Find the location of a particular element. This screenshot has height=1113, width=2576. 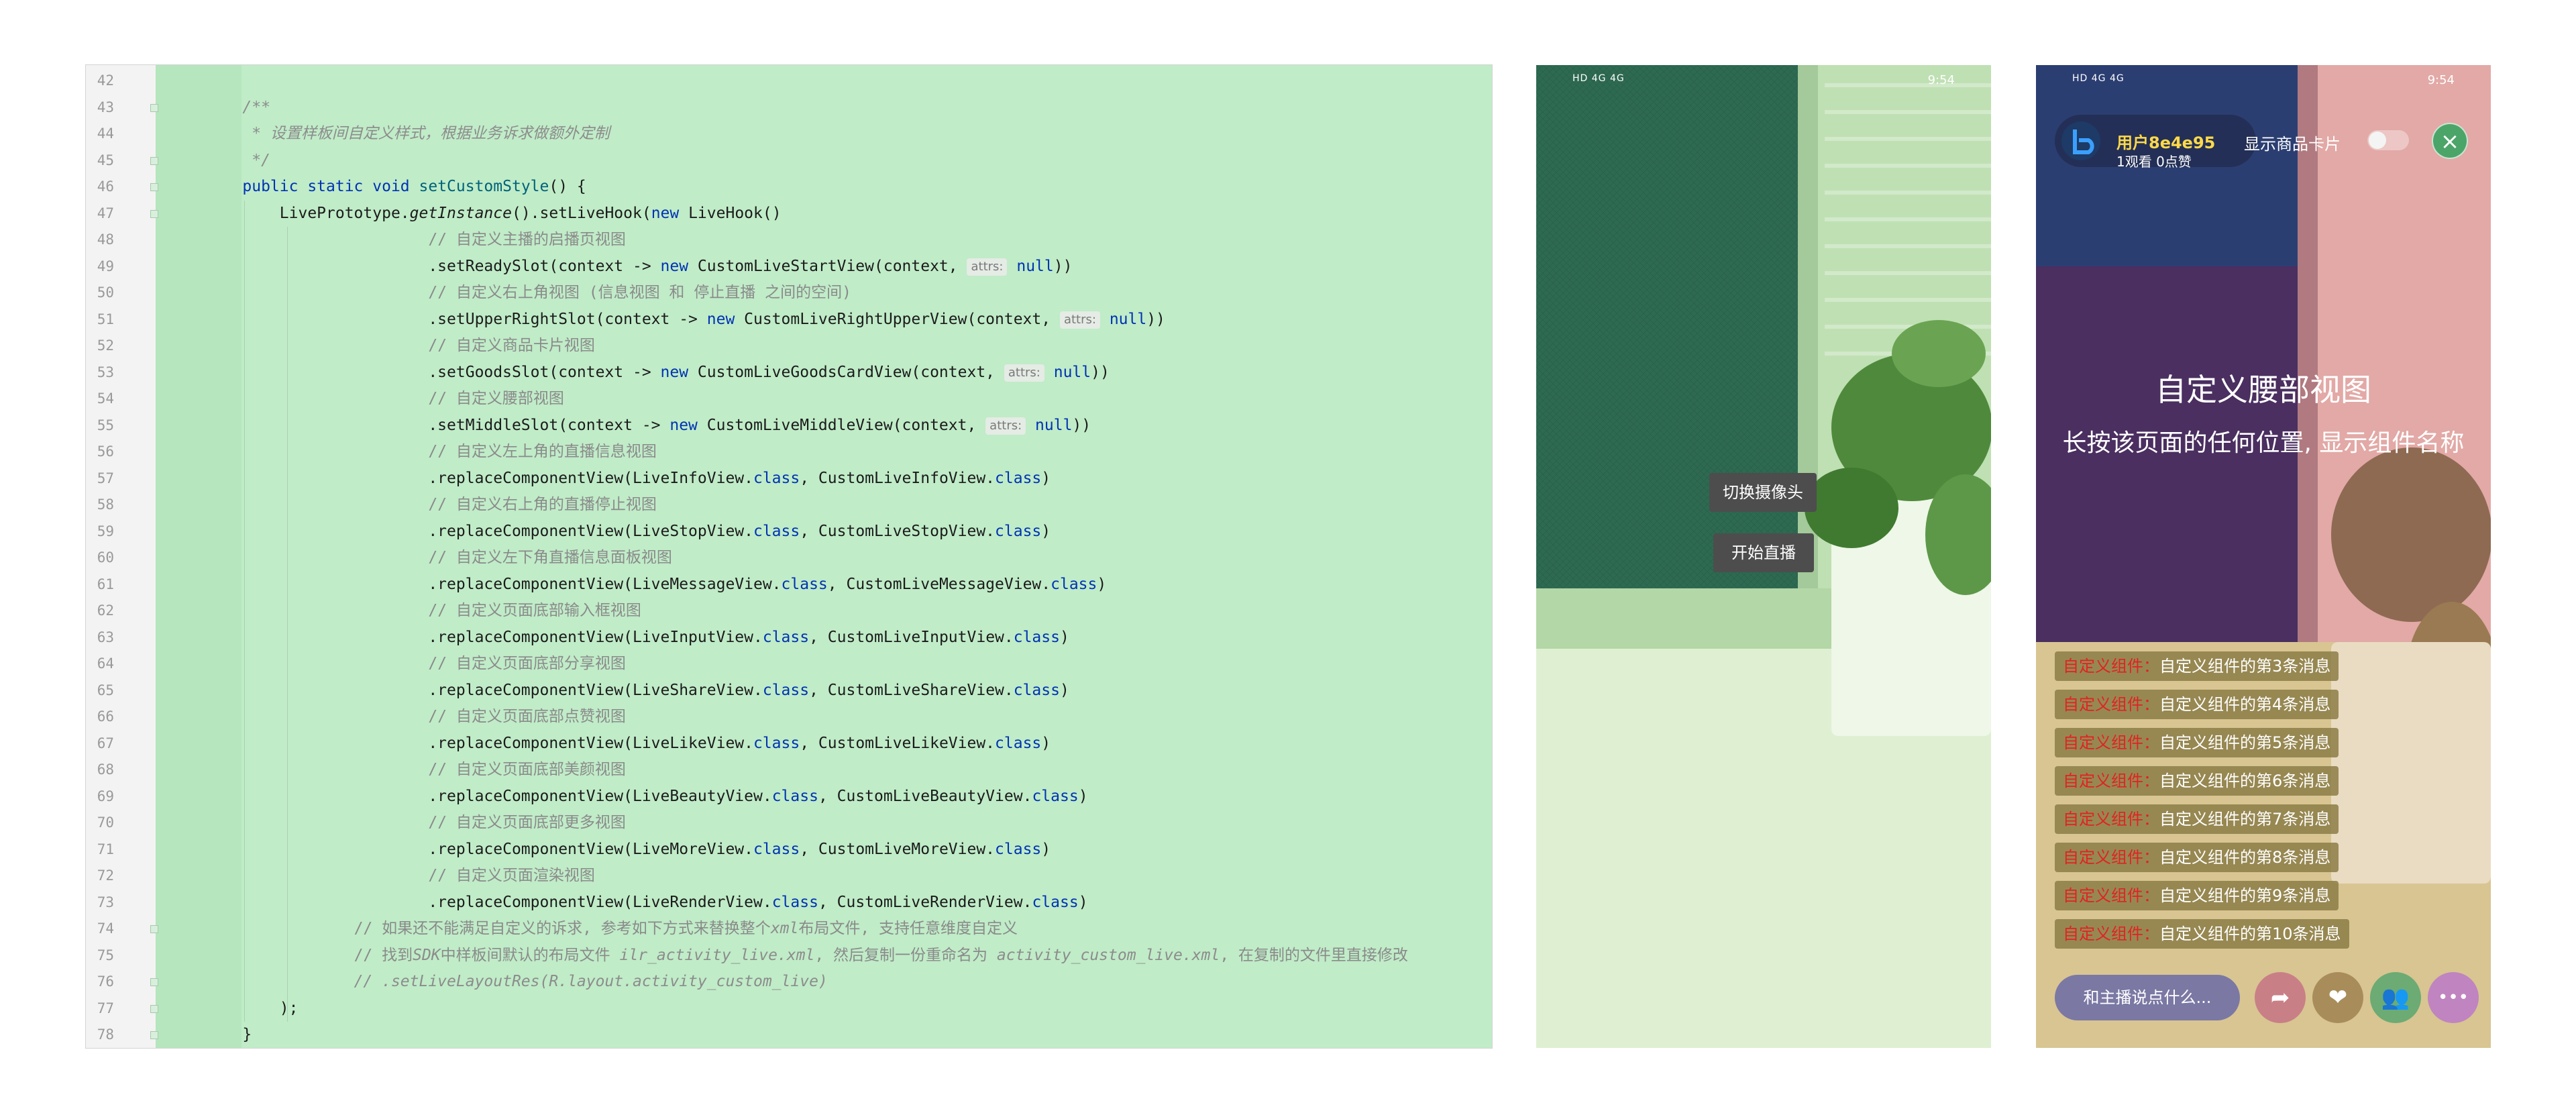

line-number: 50 is located at coordinates (105, 292).